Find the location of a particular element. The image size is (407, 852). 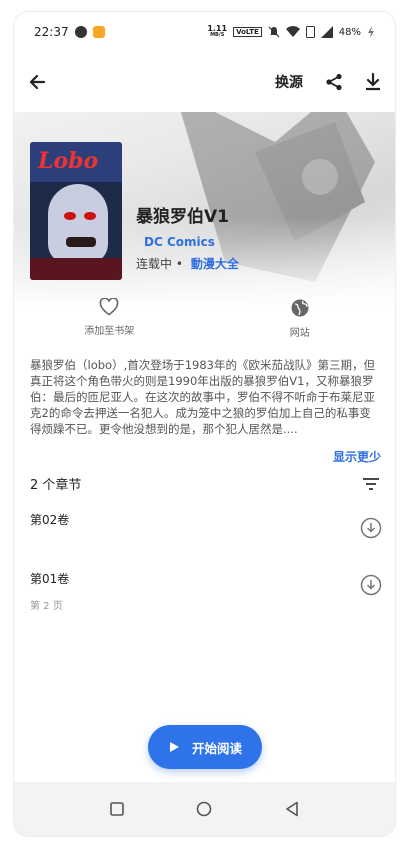

top-toolbar: 换源 is located at coordinates (204, 82).